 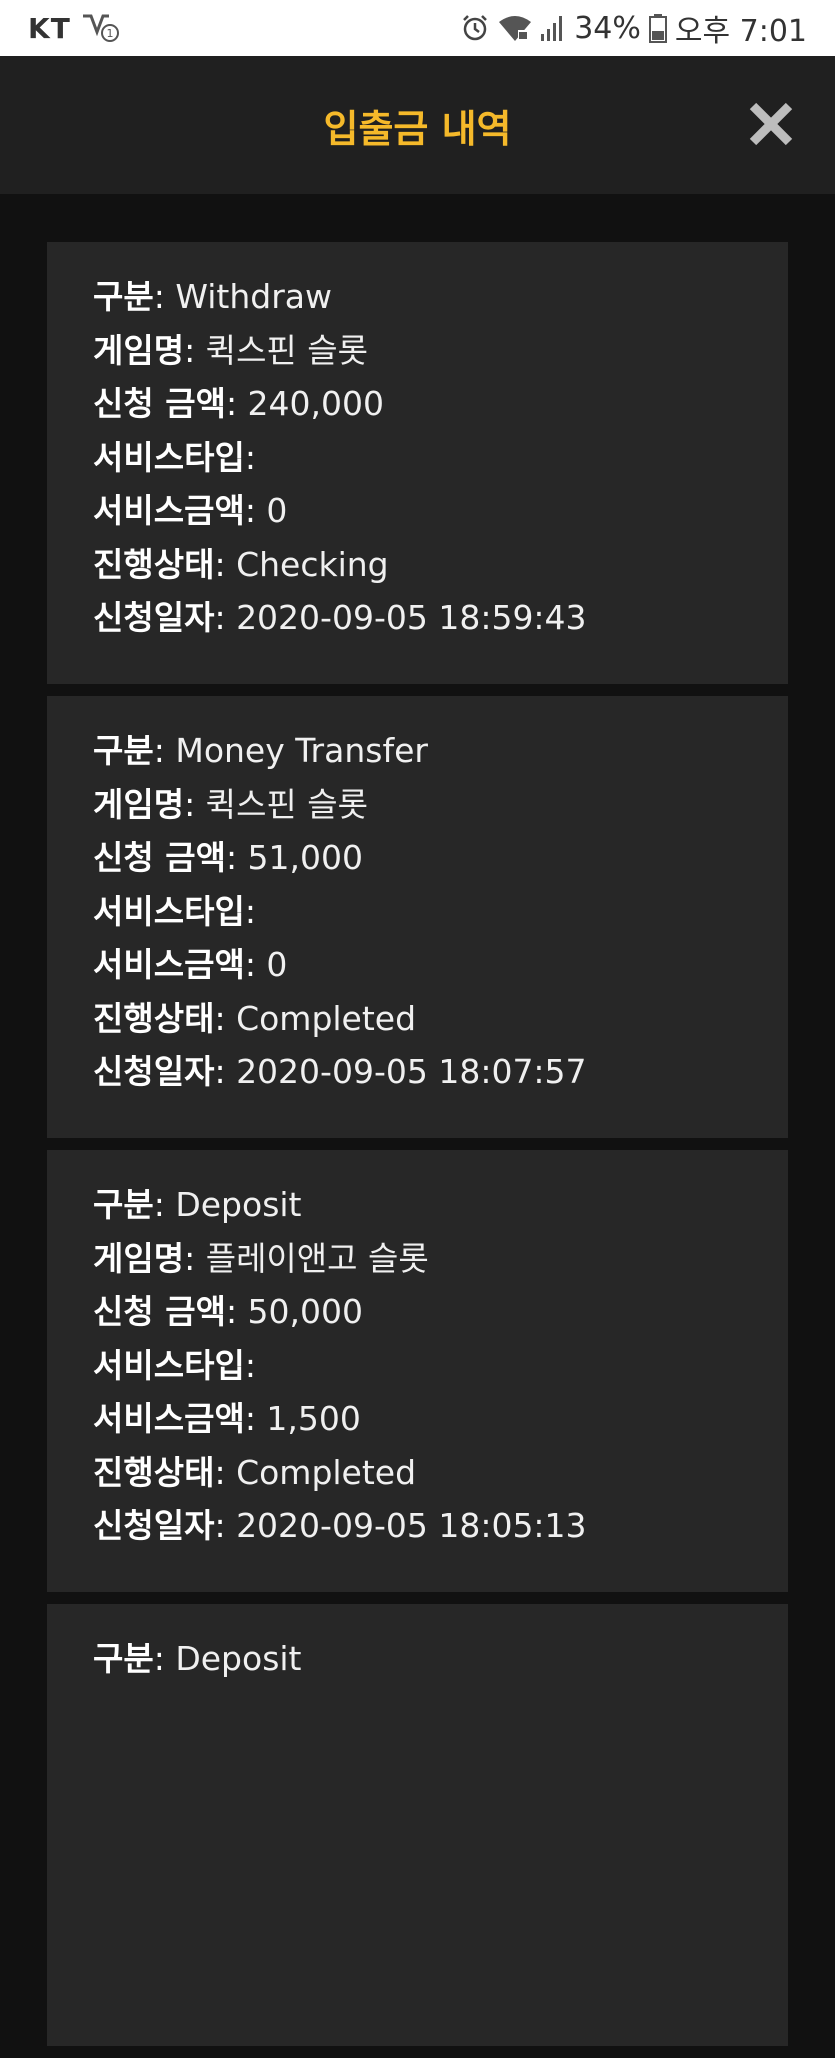 I want to click on amount-value: 51,000, so click(x=305, y=857).